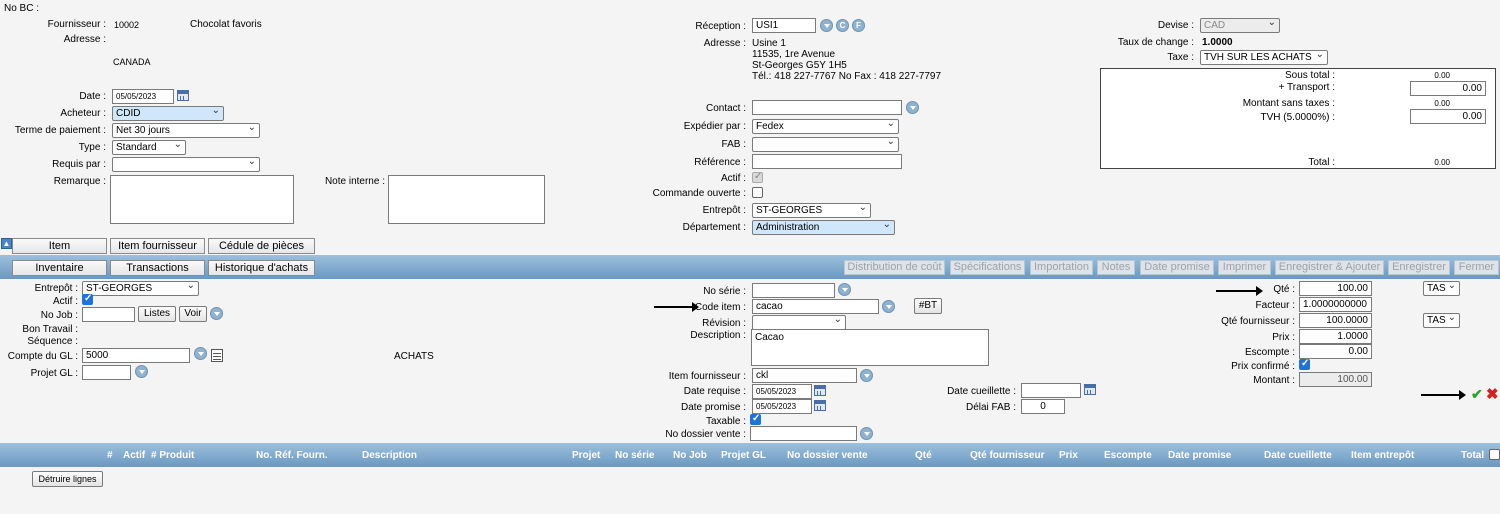  Describe the element at coordinates (261, 246) in the screenshot. I see `tab-cedule-pieces: Cédule de pièces` at that location.